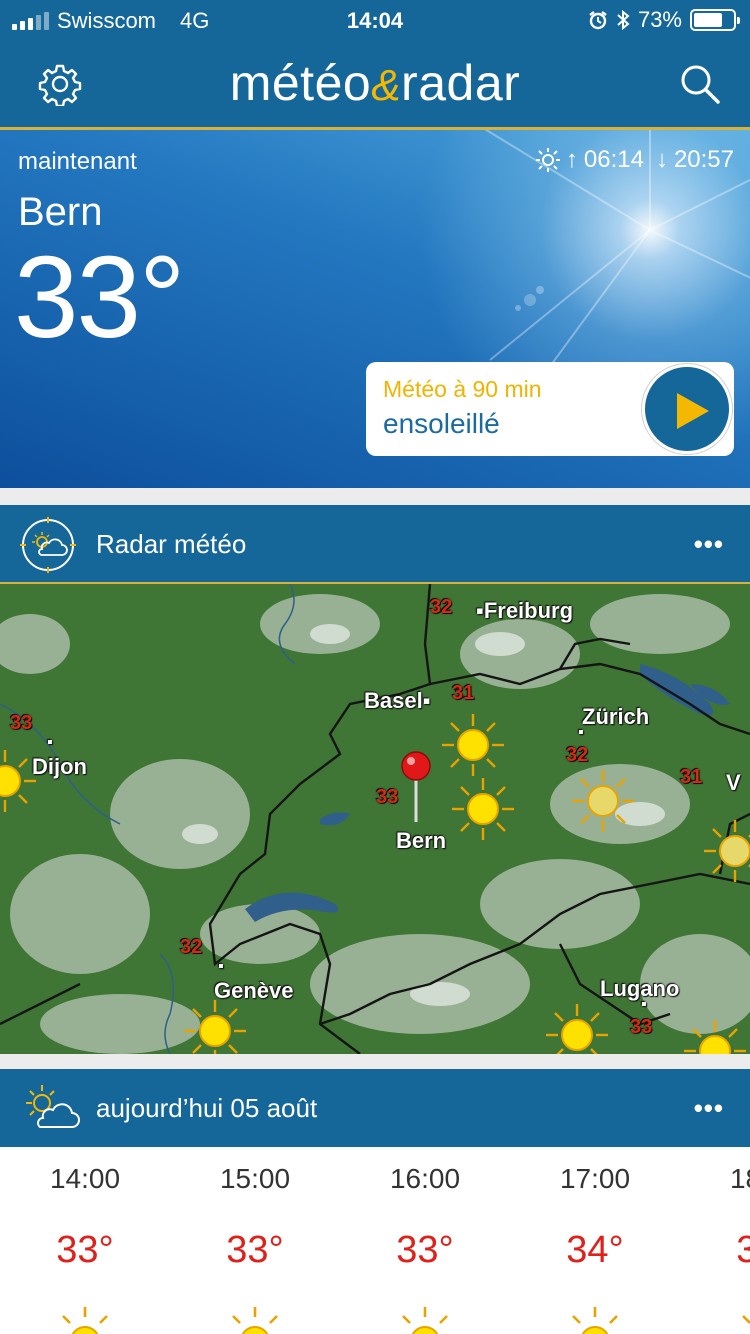  What do you see at coordinates (616, 716) in the screenshot?
I see `map-label-zurich: Zürich` at bounding box center [616, 716].